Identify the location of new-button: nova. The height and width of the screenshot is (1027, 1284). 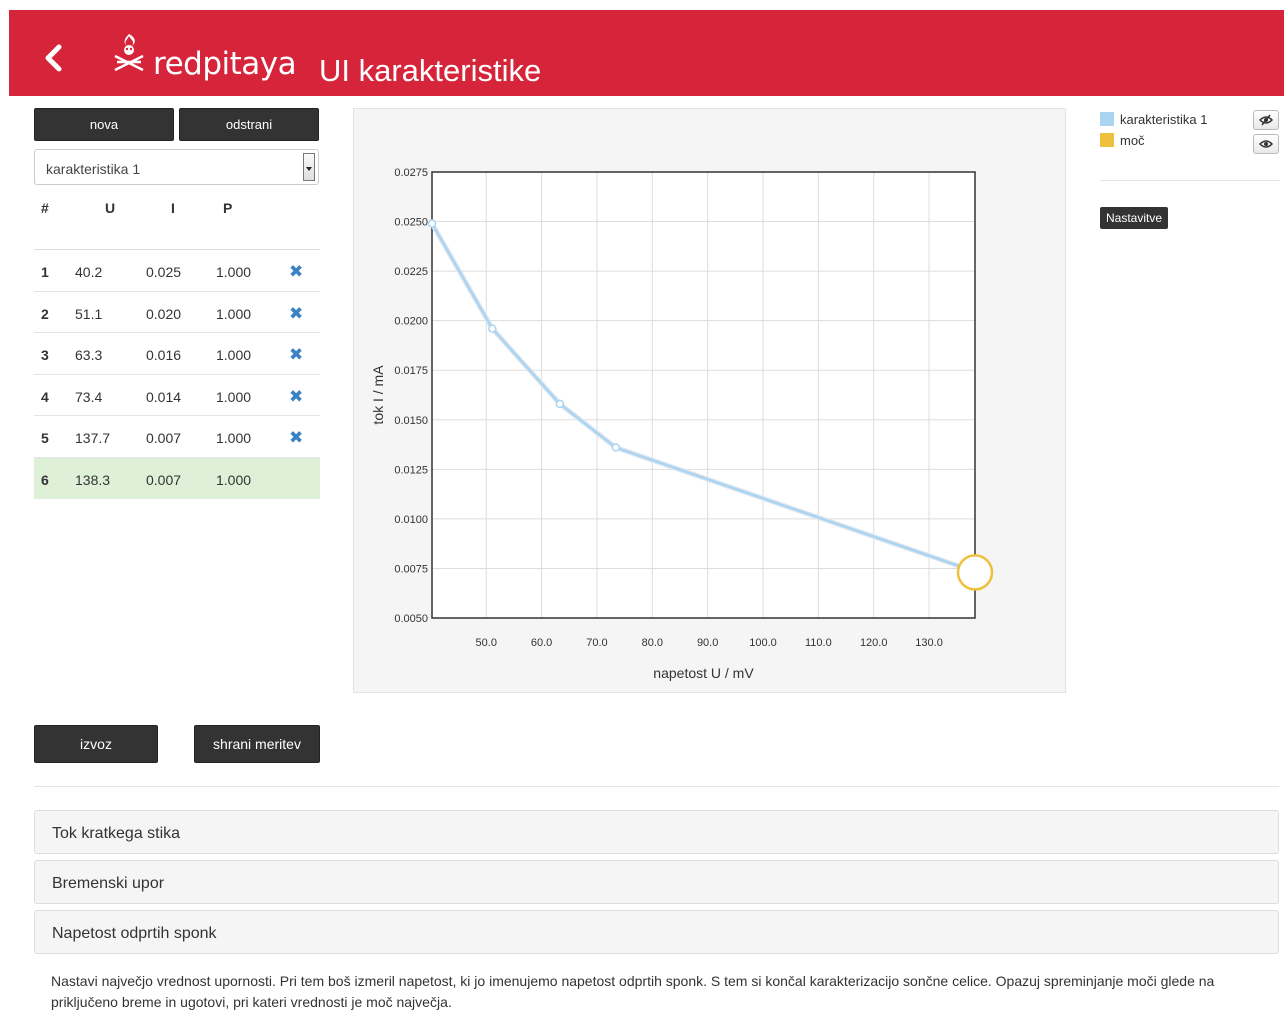
(104, 124).